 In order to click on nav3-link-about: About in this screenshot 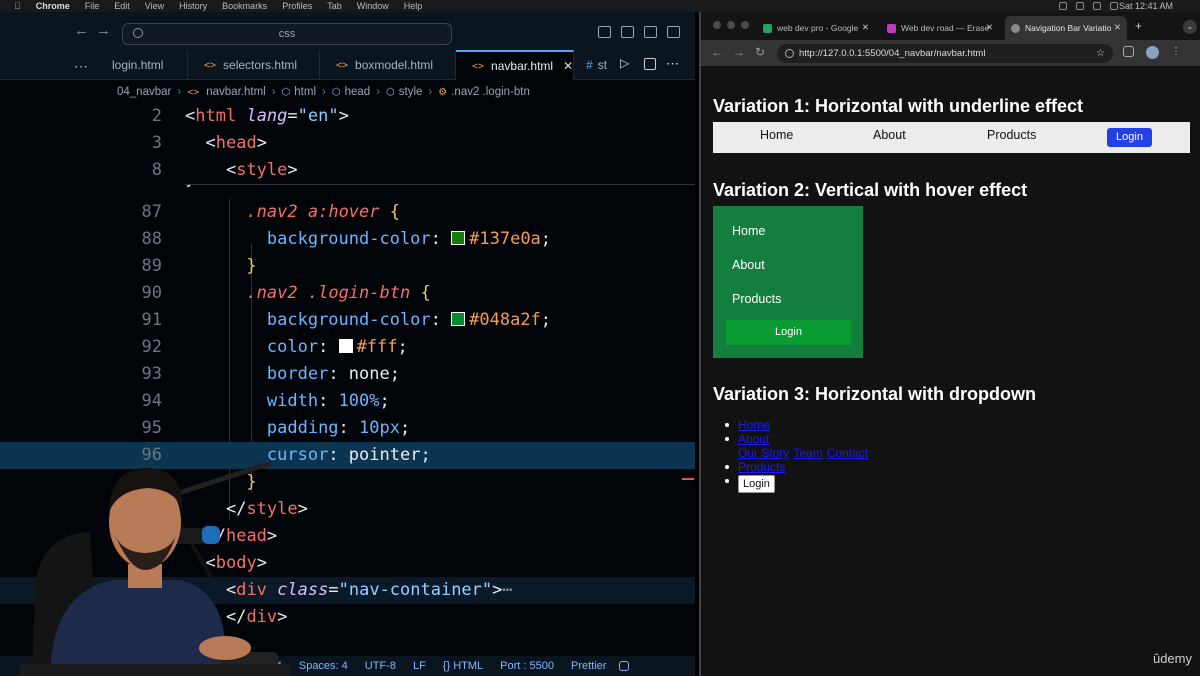, I will do `click(753, 439)`.